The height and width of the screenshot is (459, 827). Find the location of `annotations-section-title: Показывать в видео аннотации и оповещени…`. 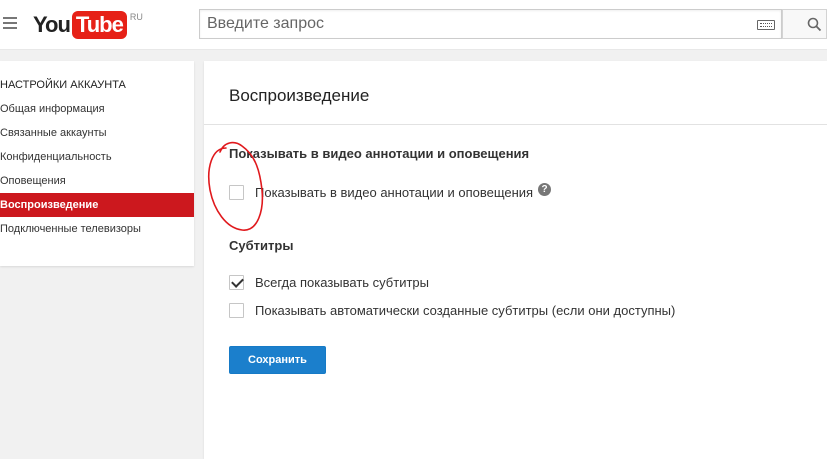

annotations-section-title: Показывать в видео аннотации и оповещени… is located at coordinates (379, 153).